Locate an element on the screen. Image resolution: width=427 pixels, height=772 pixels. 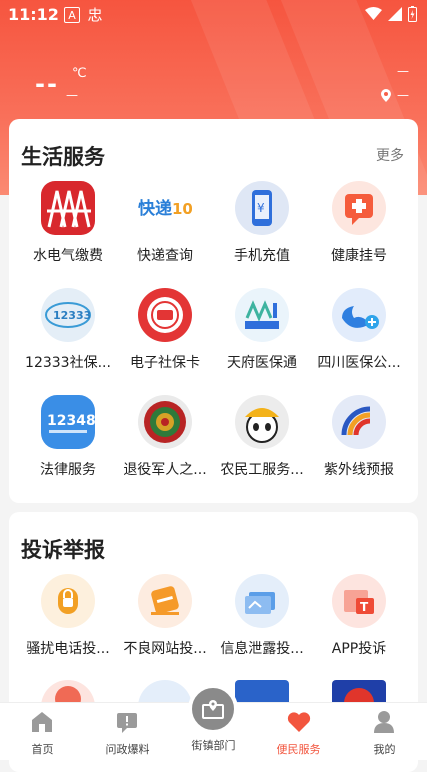
status-bar: 11:12 A 忠 is located at coordinates (213, 15).